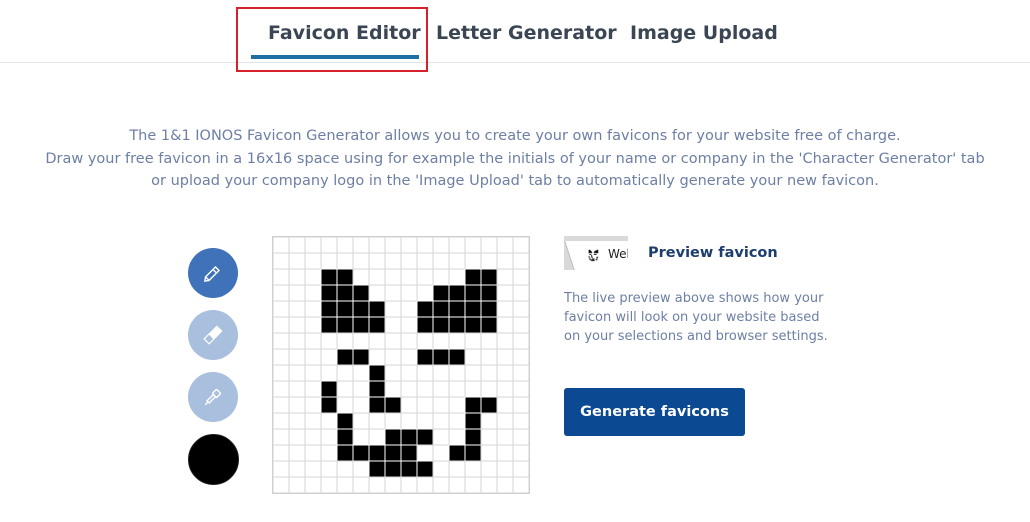 Image resolution: width=1030 pixels, height=522 pixels. I want to click on pencil-tool-button, so click(213, 273).